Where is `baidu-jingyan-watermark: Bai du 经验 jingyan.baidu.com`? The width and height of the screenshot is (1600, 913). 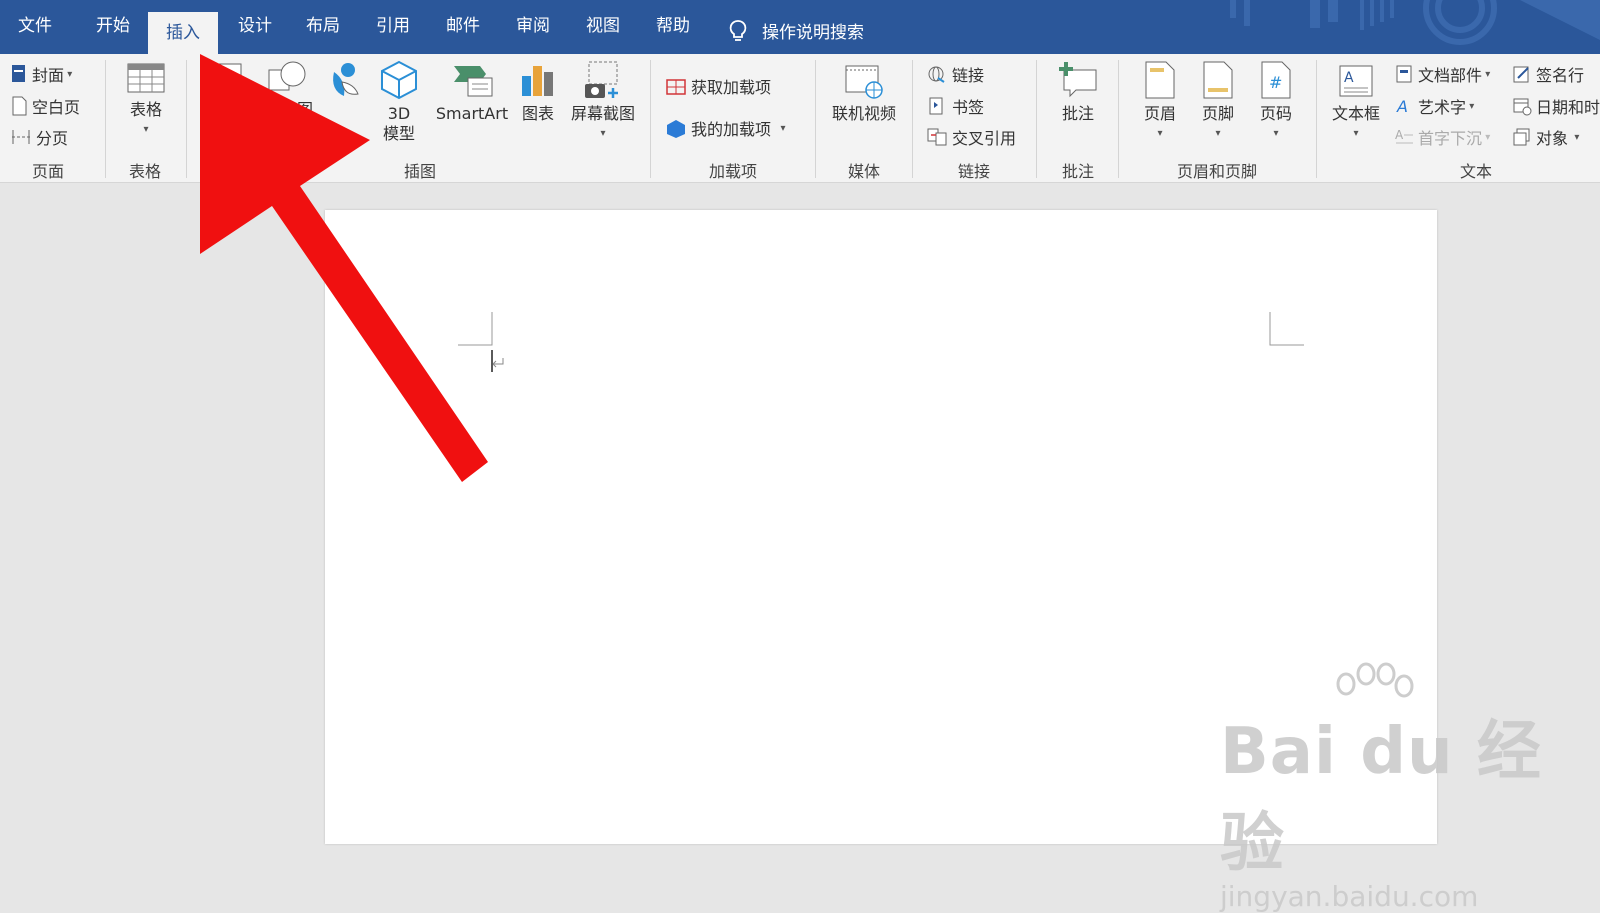 baidu-jingyan-watermark: Bai du 经验 jingyan.baidu.com is located at coordinates (1410, 787).